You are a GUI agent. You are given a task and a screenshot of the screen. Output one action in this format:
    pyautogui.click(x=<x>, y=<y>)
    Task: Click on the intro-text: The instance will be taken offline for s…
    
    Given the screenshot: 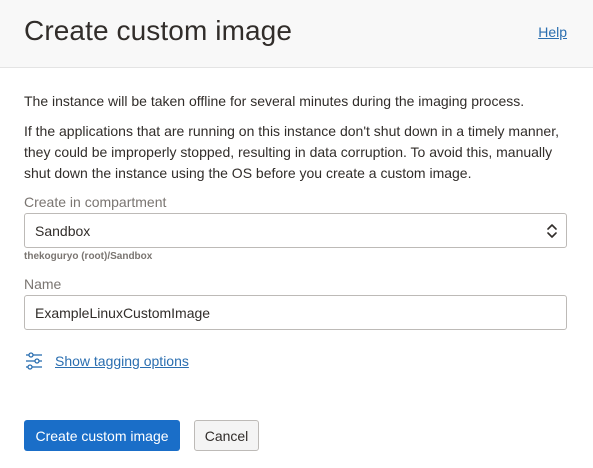 What is the action you would take?
    pyautogui.click(x=274, y=101)
    